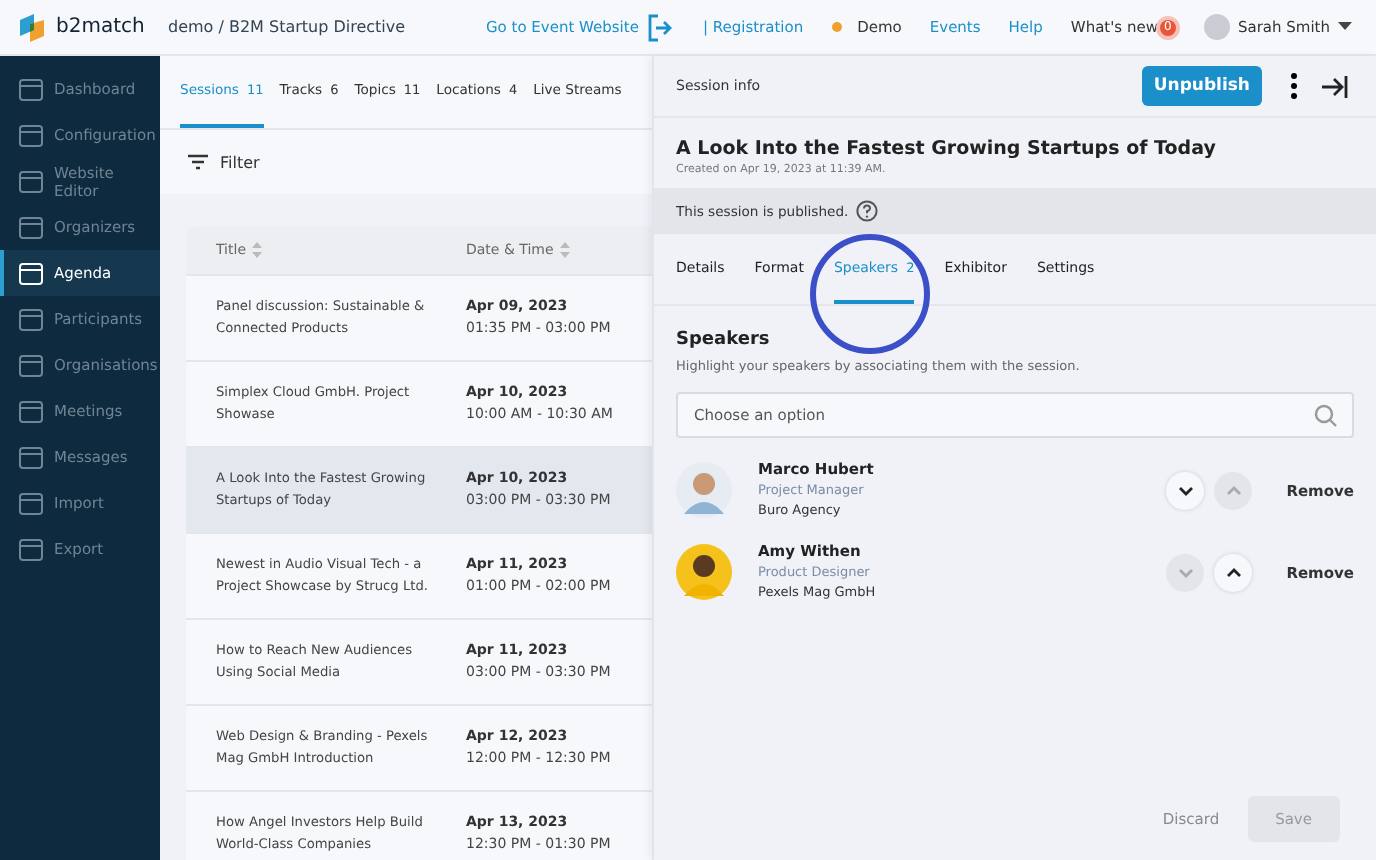  What do you see at coordinates (724, 340) in the screenshot?
I see `section-heading: Speakers` at bounding box center [724, 340].